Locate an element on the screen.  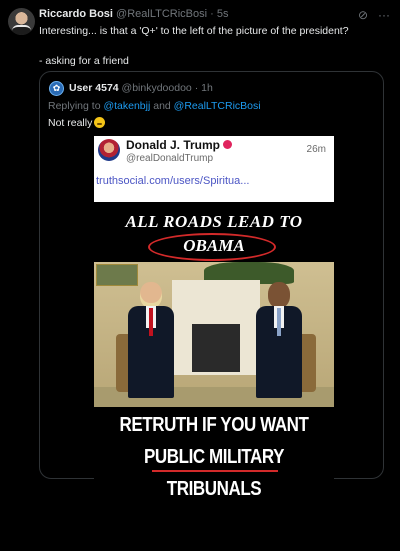
tweet-time: · 5s is located at coordinates (219, 14).